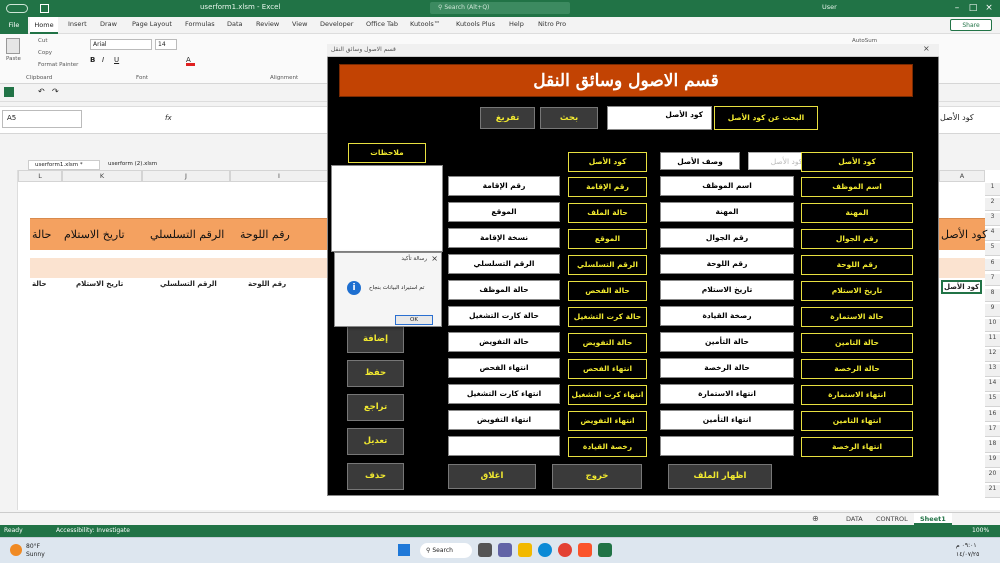  Describe the element at coordinates (375, 339) in the screenshot. I see `add-button: إضافة` at that location.